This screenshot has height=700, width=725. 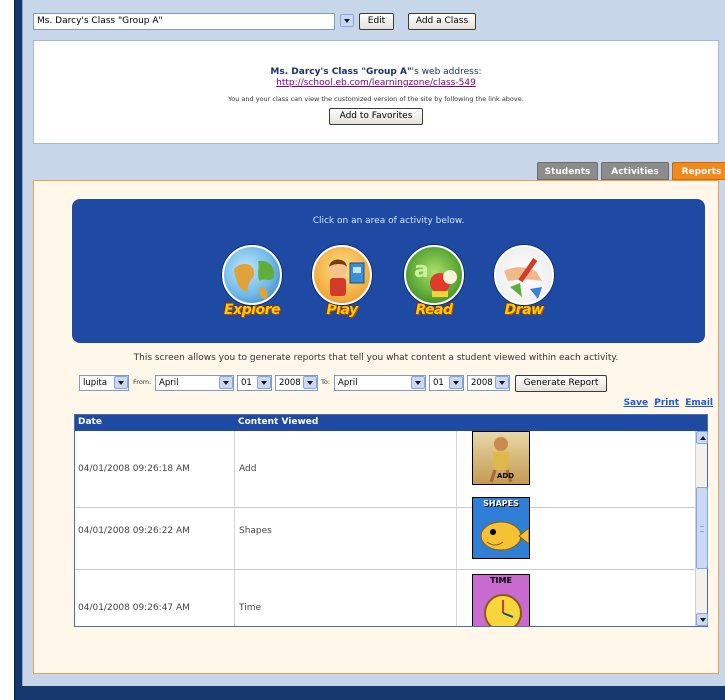 I want to click on activity-play: Play, so click(x=342, y=290).